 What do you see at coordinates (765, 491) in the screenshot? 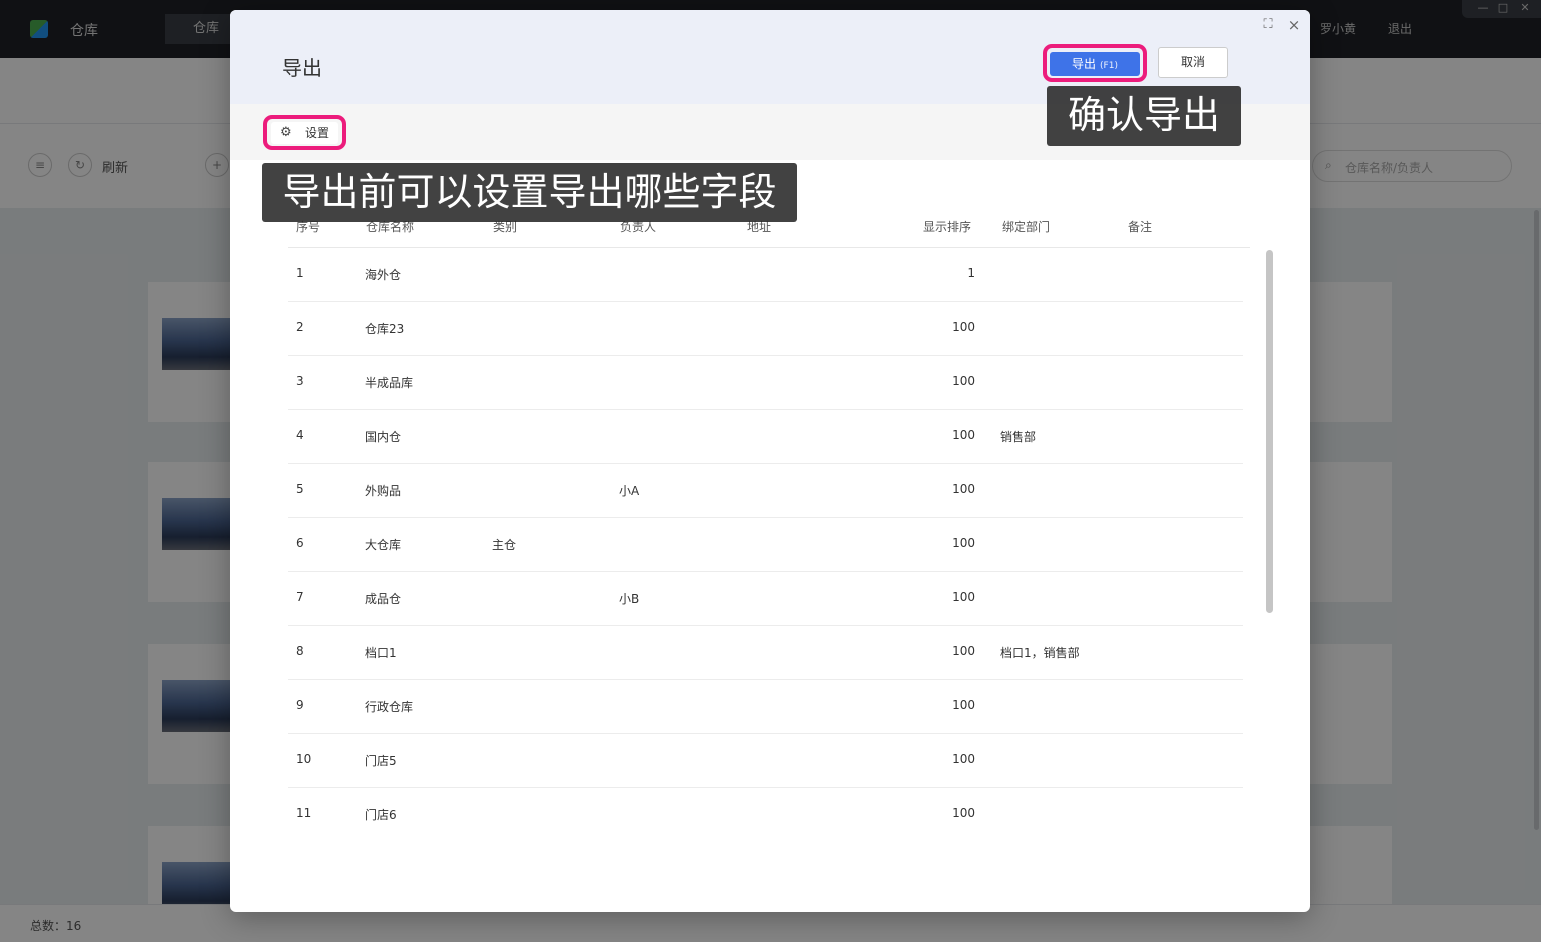
I see `table-row: 5 外购品 小A 100` at bounding box center [765, 491].